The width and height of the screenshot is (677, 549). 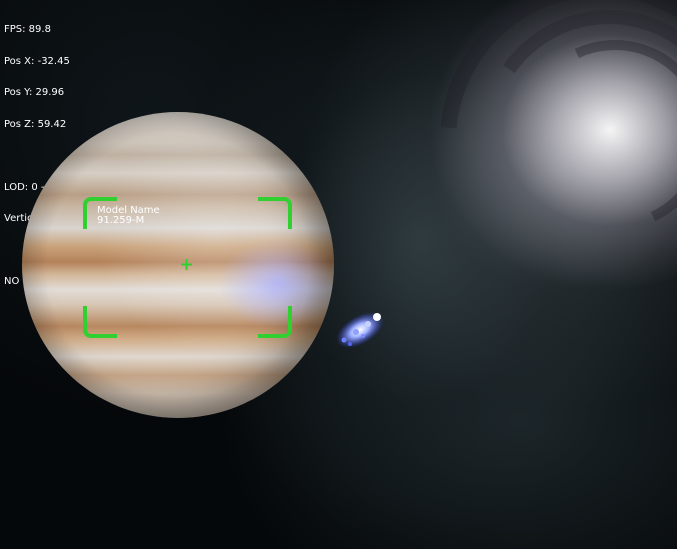 I want to click on pos-z-readout: Pos Z: 59.42, so click(x=35, y=124).